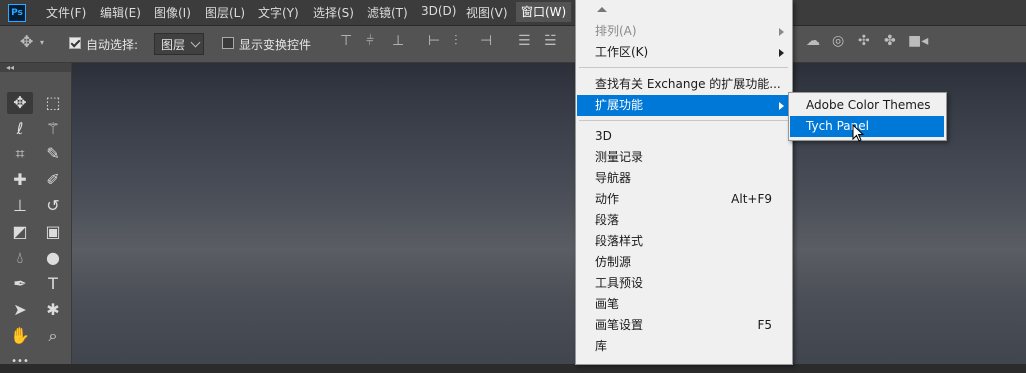  What do you see at coordinates (602, 9) in the screenshot?
I see `scroll-up-icon` at bounding box center [602, 9].